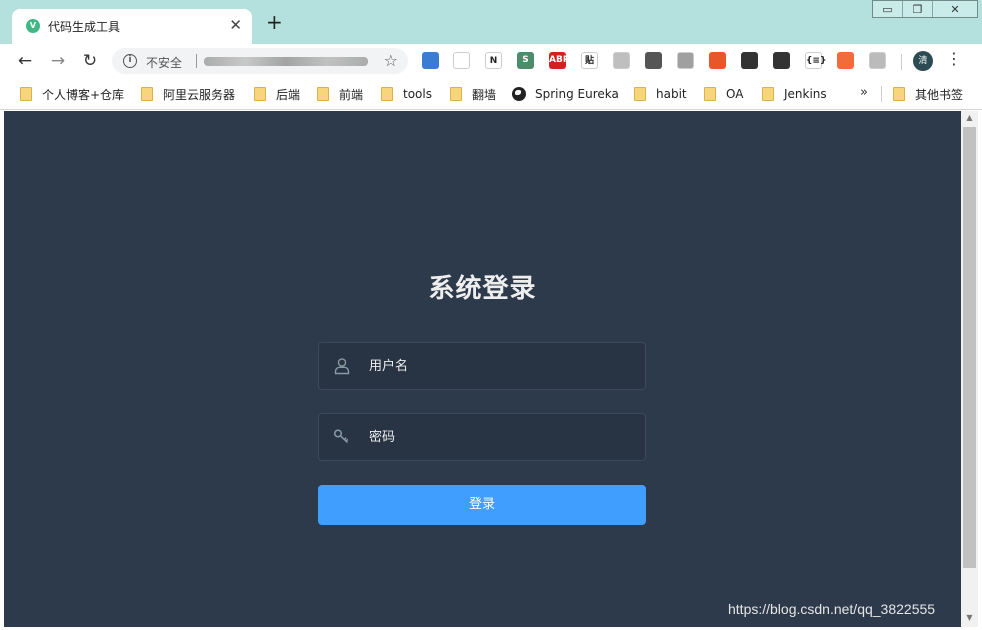  Describe the element at coordinates (881, 94) in the screenshot. I see `bookmarks-divider` at that location.